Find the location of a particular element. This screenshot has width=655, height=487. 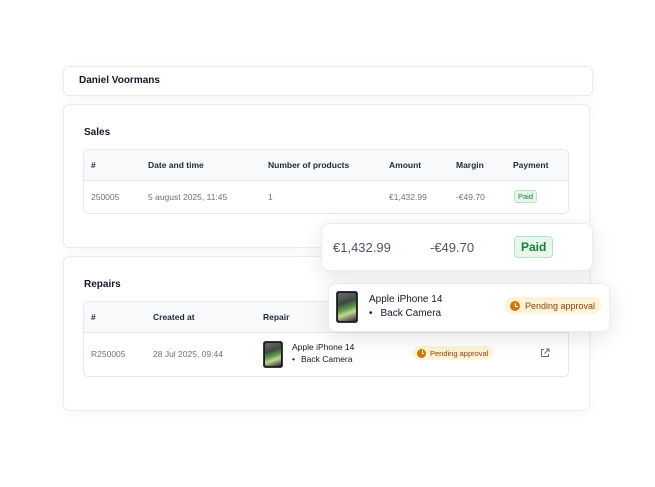

popup-repair-status-badge: Pending approval is located at coordinates (553, 305).